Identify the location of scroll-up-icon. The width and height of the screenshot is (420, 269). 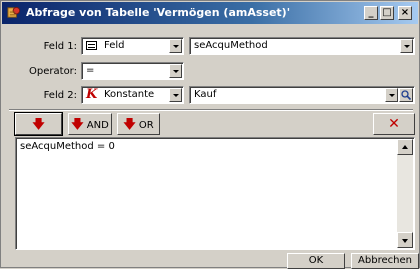
(405, 147).